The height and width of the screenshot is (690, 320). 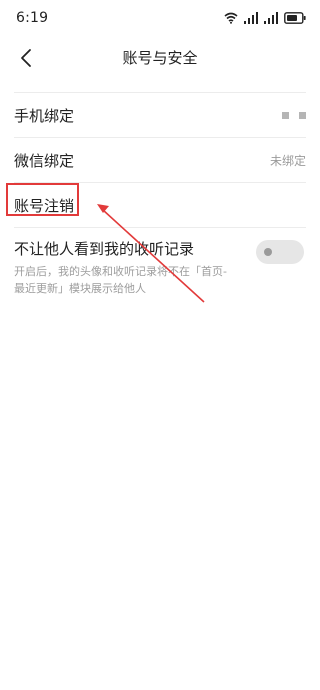 I want to click on status-bar: 6:19, so click(x=160, y=18).